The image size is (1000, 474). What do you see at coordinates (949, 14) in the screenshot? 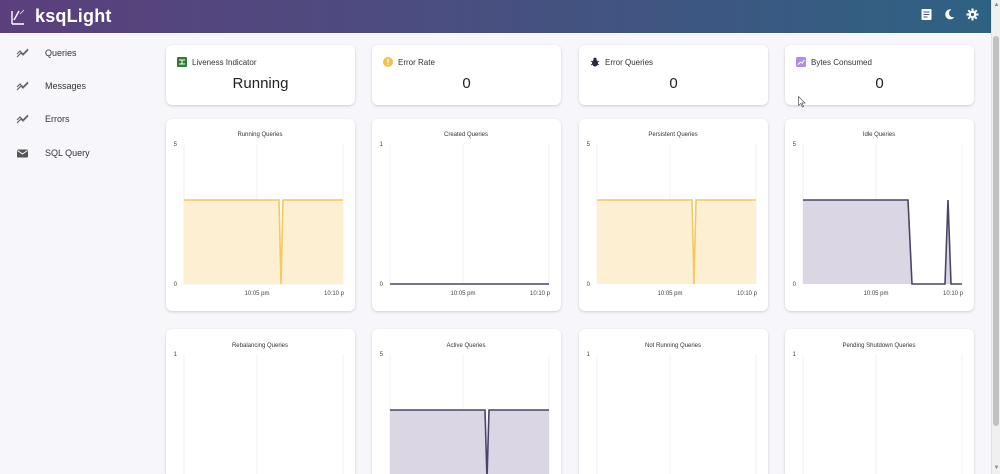
I see `moon-icon` at bounding box center [949, 14].